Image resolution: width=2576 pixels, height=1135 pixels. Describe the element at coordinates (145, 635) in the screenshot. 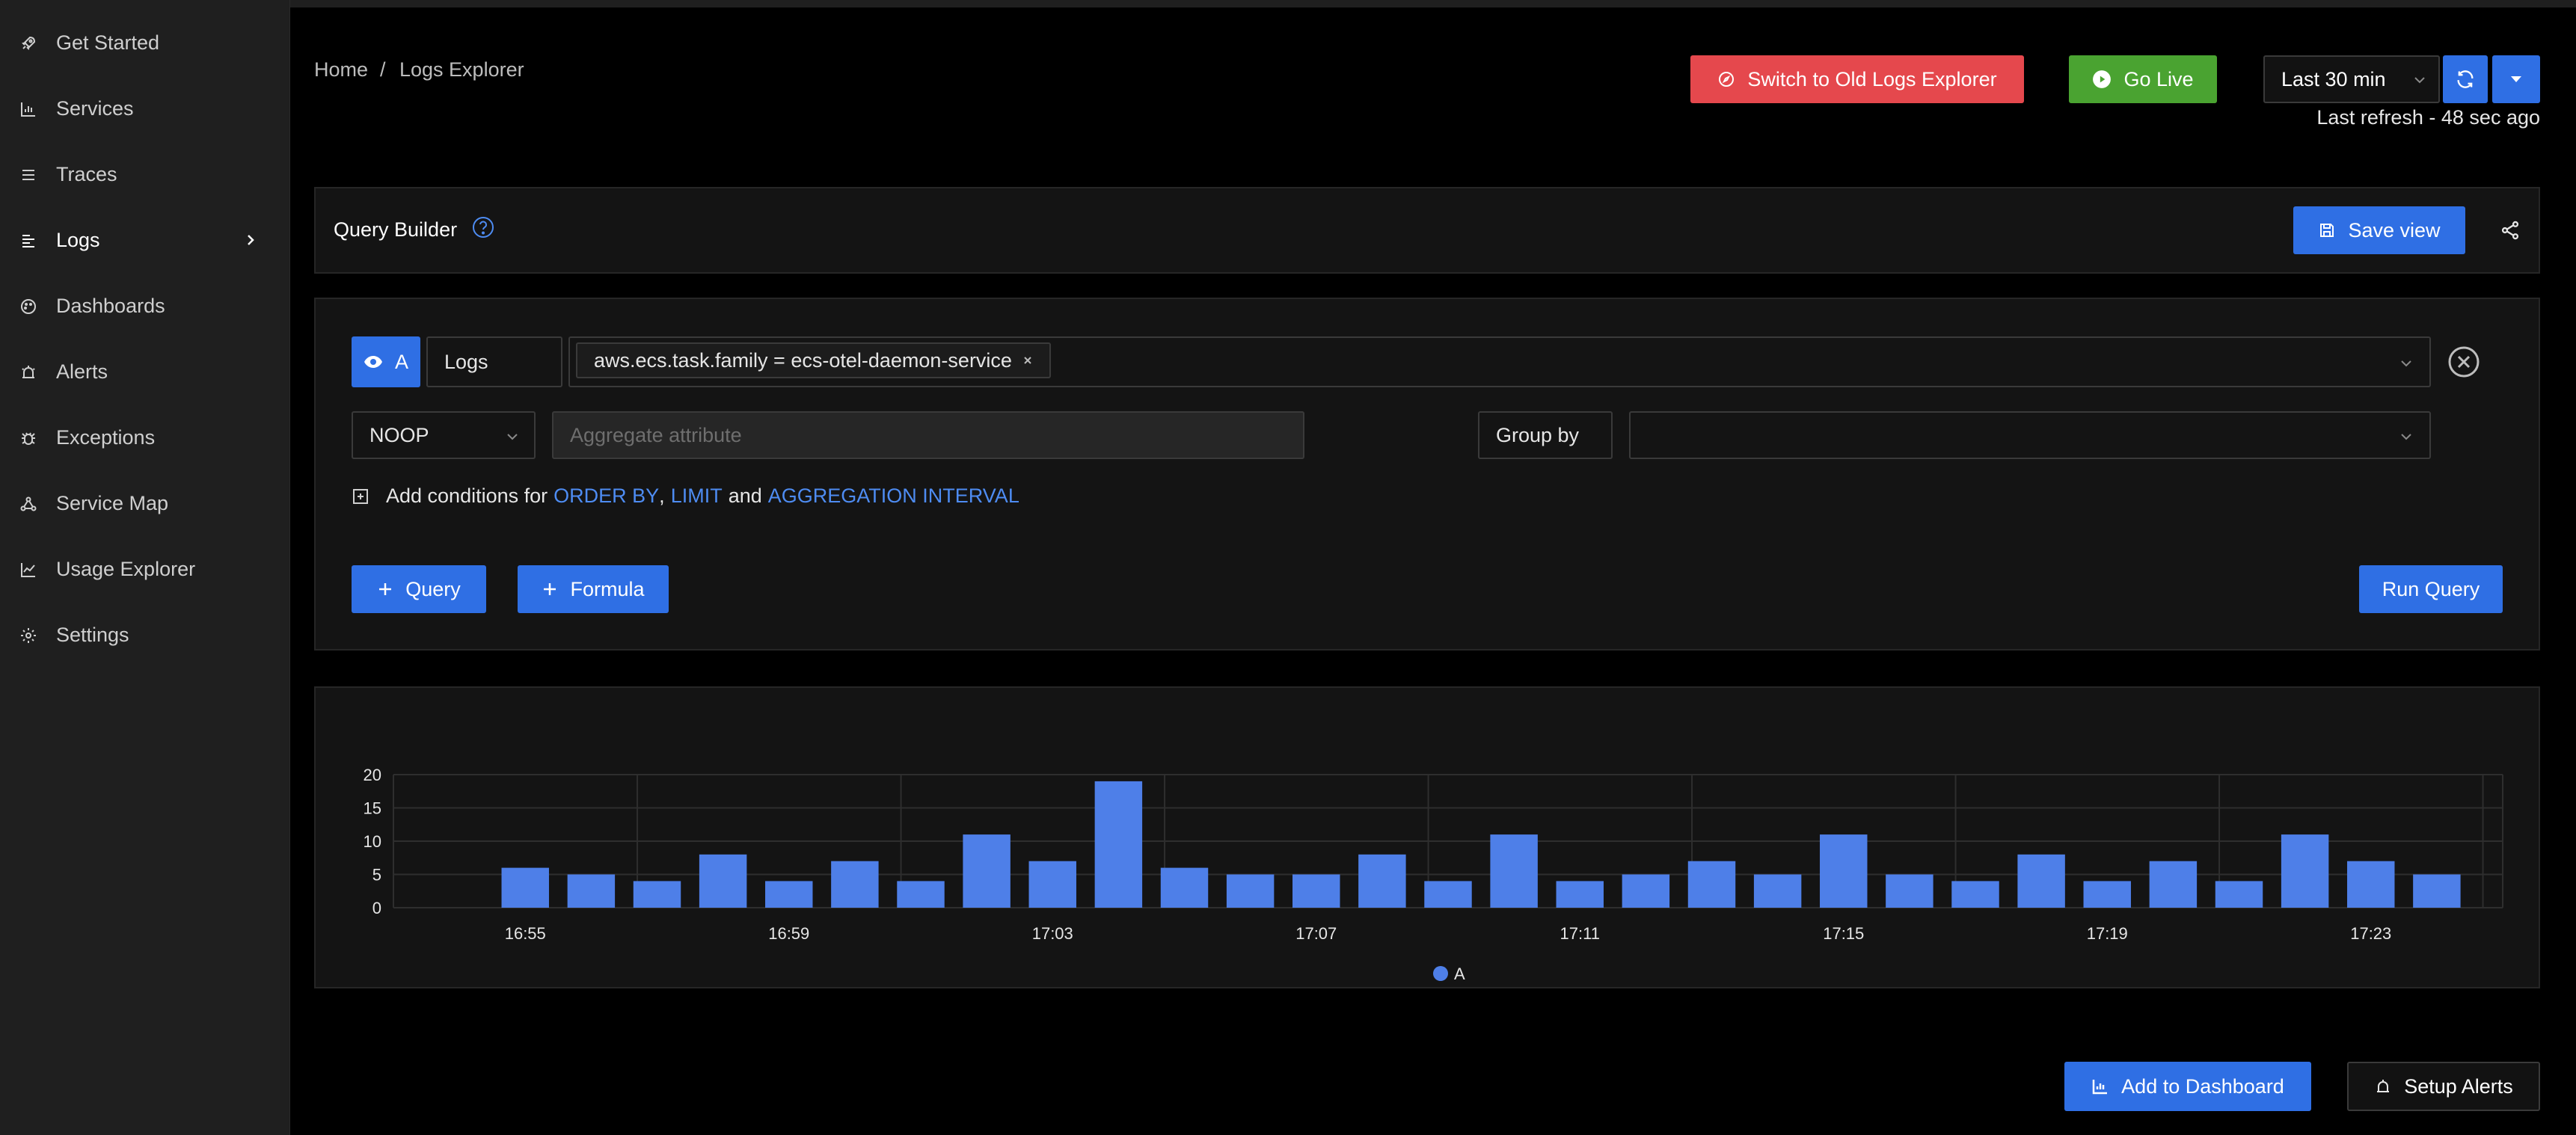

I see `sidebar-item-settings: Settings` at that location.